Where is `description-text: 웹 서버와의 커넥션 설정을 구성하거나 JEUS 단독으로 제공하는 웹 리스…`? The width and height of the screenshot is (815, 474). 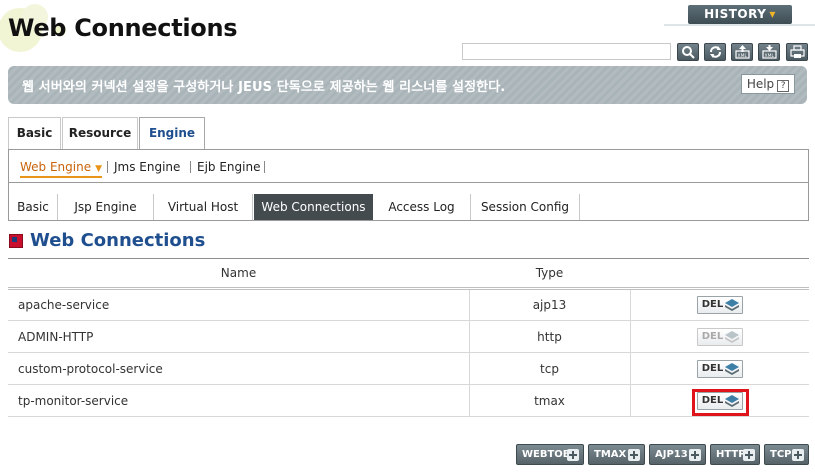
description-text: 웹 서버와의 커넥션 설정을 구성하거나 JEUS 단독으로 제공하는 웹 리스… is located at coordinates (264, 87).